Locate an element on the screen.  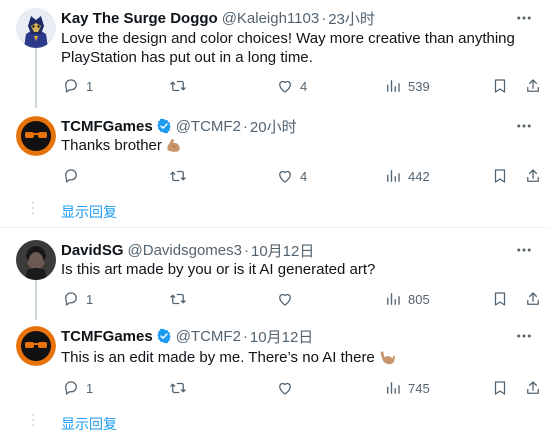
tweet-text-line: PlayStation has put out in a long time. is located at coordinates (187, 57).